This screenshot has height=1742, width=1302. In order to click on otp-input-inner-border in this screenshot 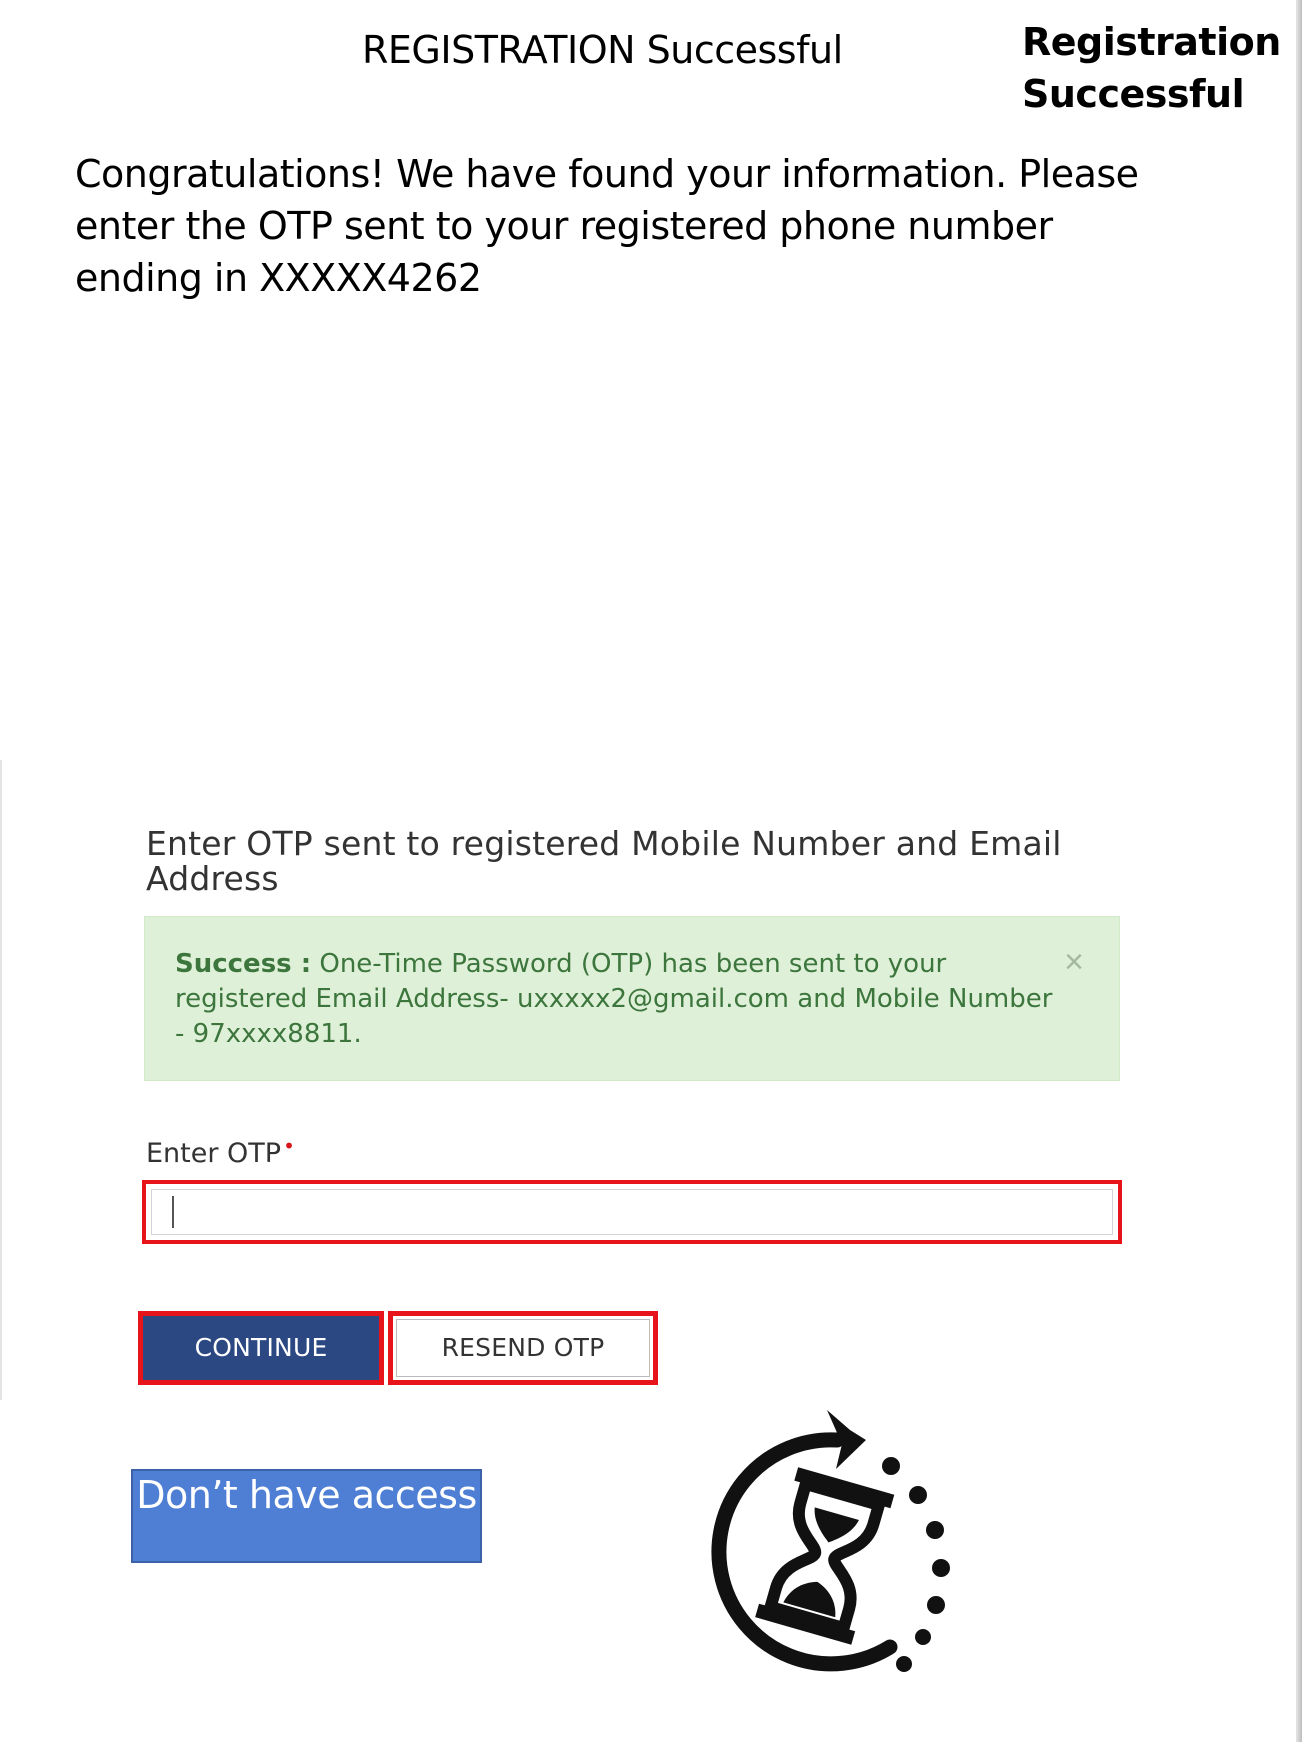, I will do `click(632, 1212)`.